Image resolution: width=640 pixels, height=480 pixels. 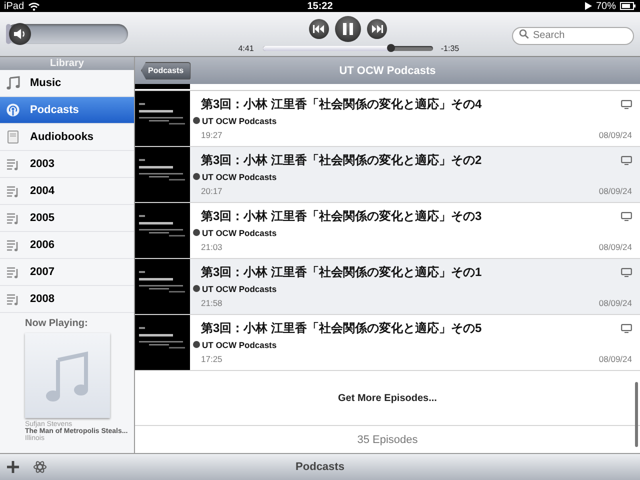 I want to click on pause-icon, so click(x=348, y=28).